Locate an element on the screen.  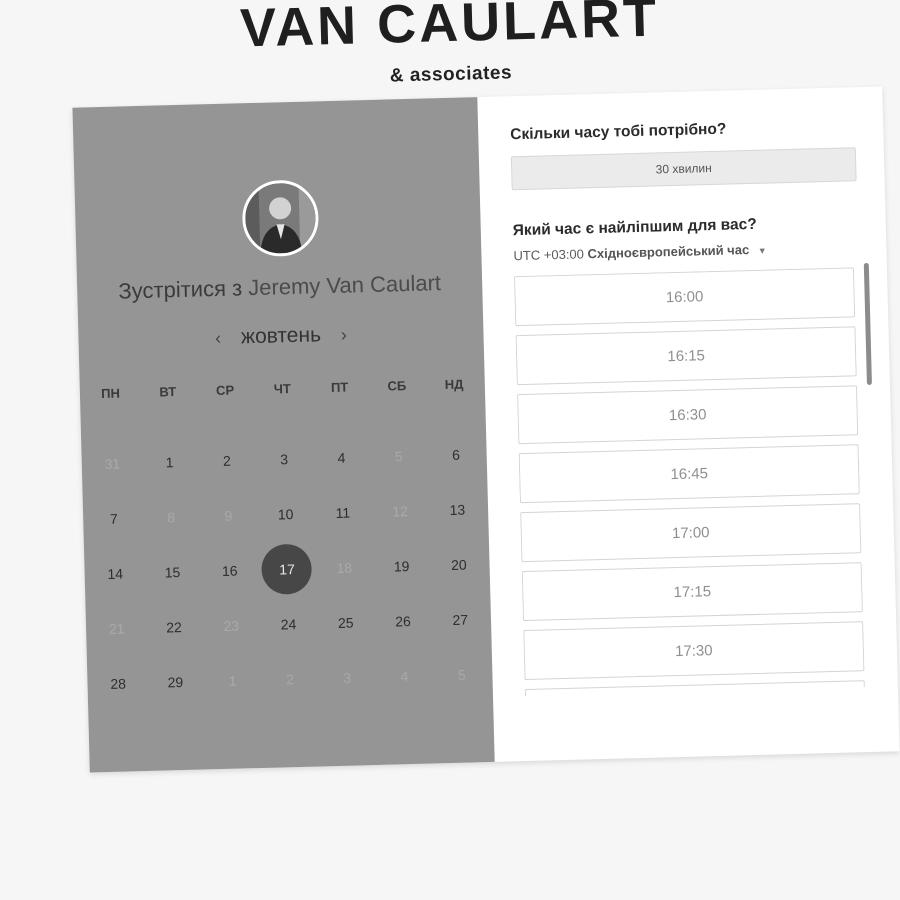
calendar-day-selected: 17 is located at coordinates (287, 569).